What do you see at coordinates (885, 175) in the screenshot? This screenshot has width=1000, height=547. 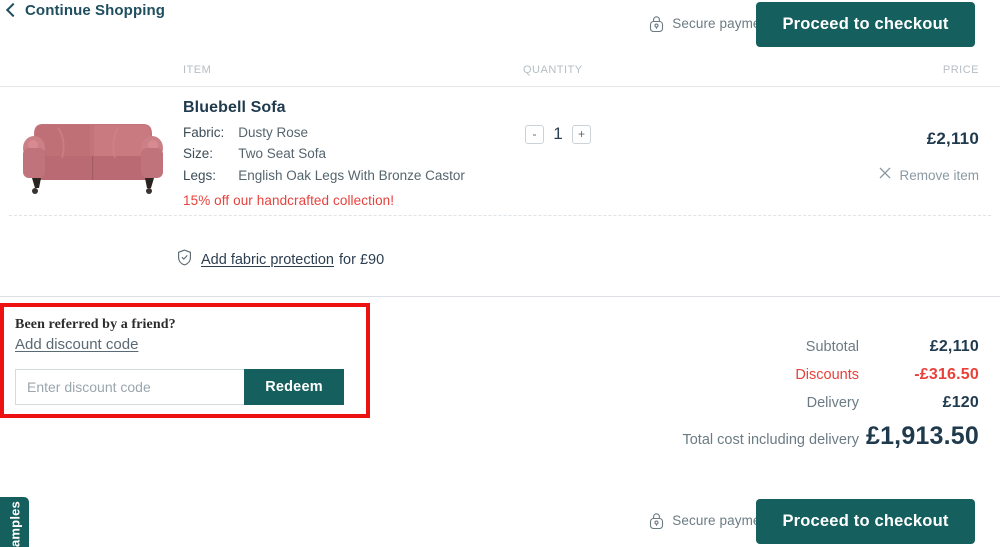 I see `close-x-icon` at bounding box center [885, 175].